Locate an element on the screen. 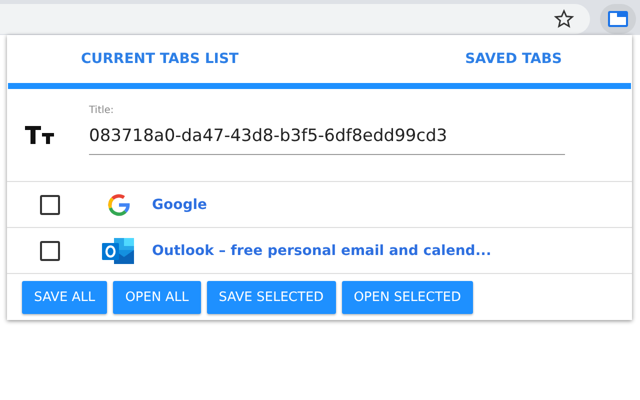 The height and width of the screenshot is (400, 640). action-button: OPEN ALL is located at coordinates (157, 297).